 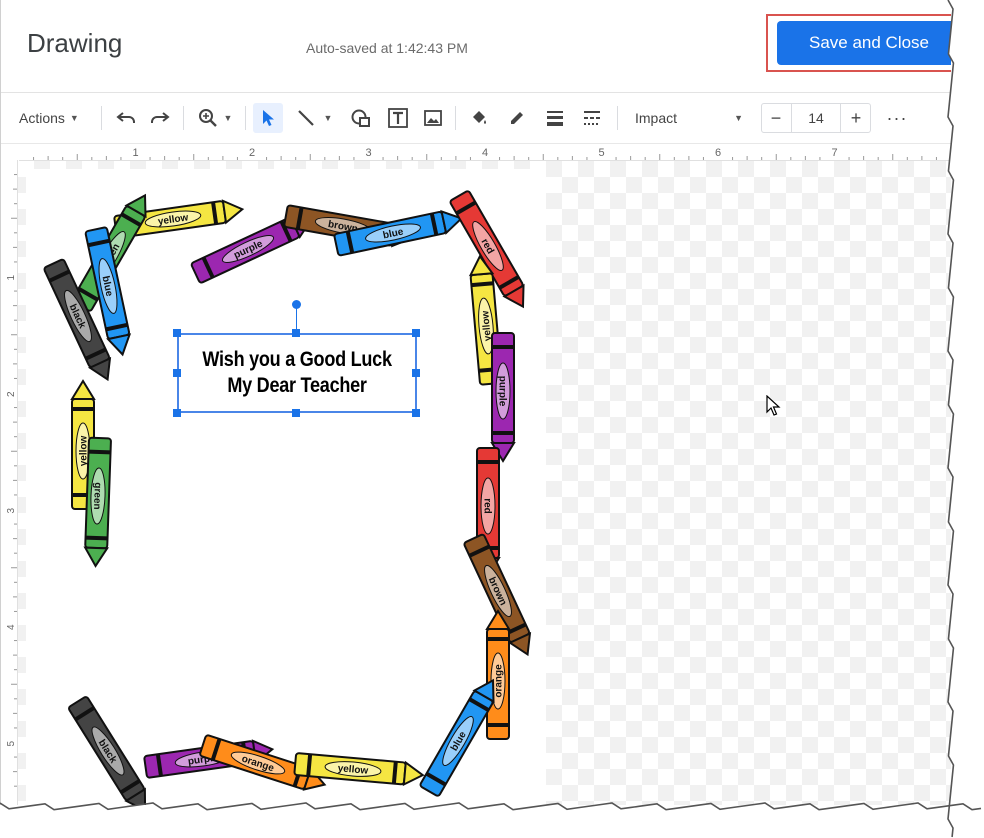 I want to click on shape-icon, so click(x=360, y=118).